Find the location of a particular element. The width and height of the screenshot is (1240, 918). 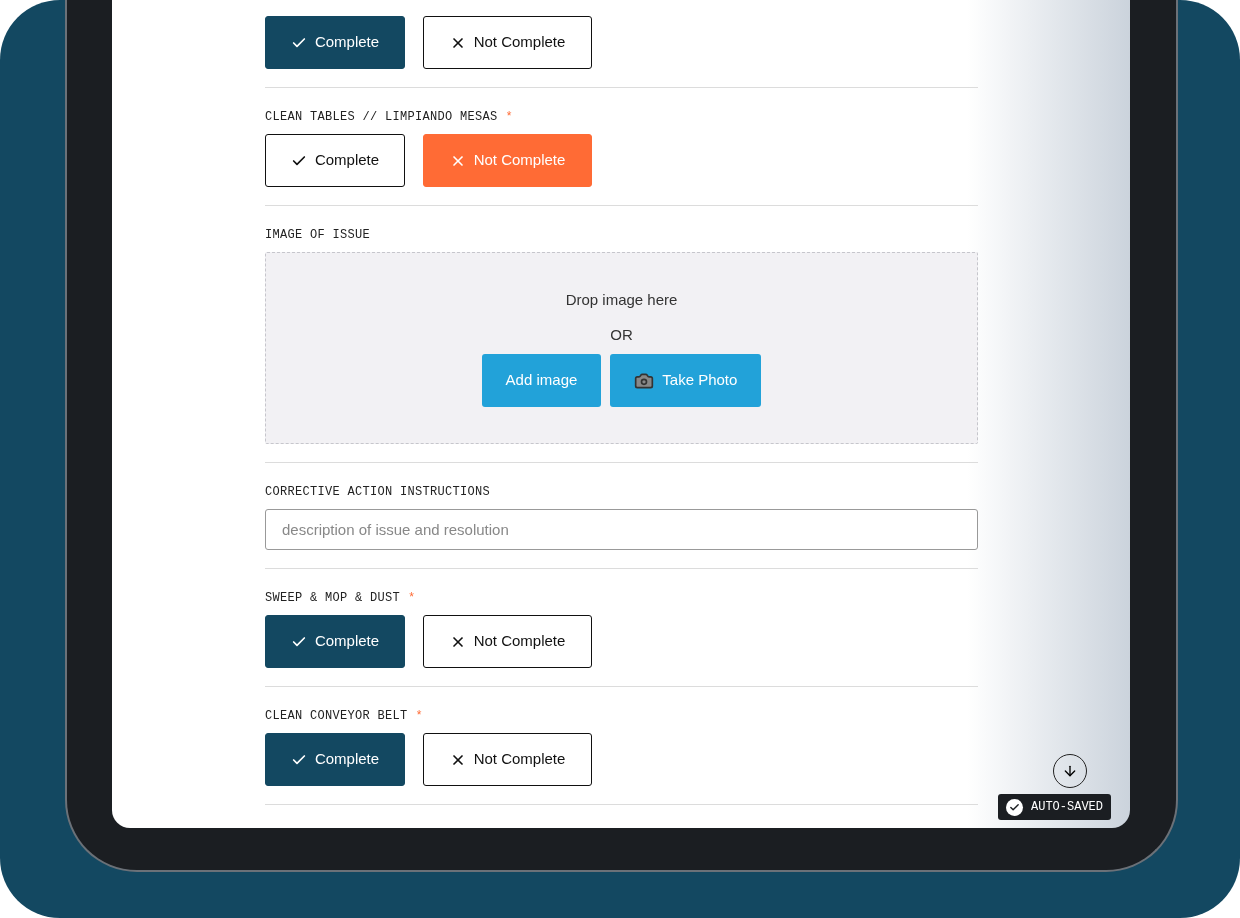

field-label: CLEAN TABLES // LIMPIANDO MESAS is located at coordinates (381, 117).